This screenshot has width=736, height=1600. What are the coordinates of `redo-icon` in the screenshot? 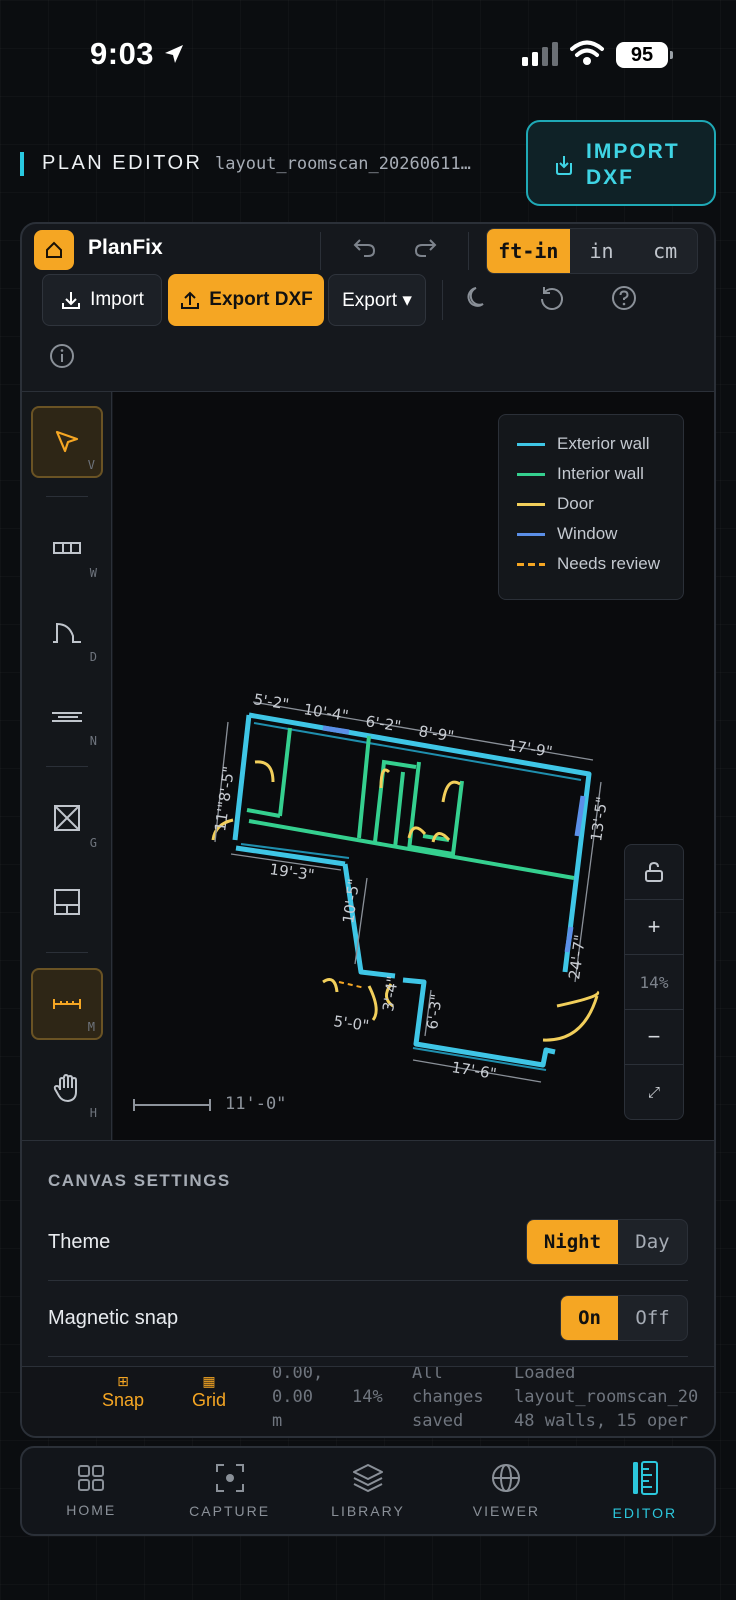 It's located at (425, 247).